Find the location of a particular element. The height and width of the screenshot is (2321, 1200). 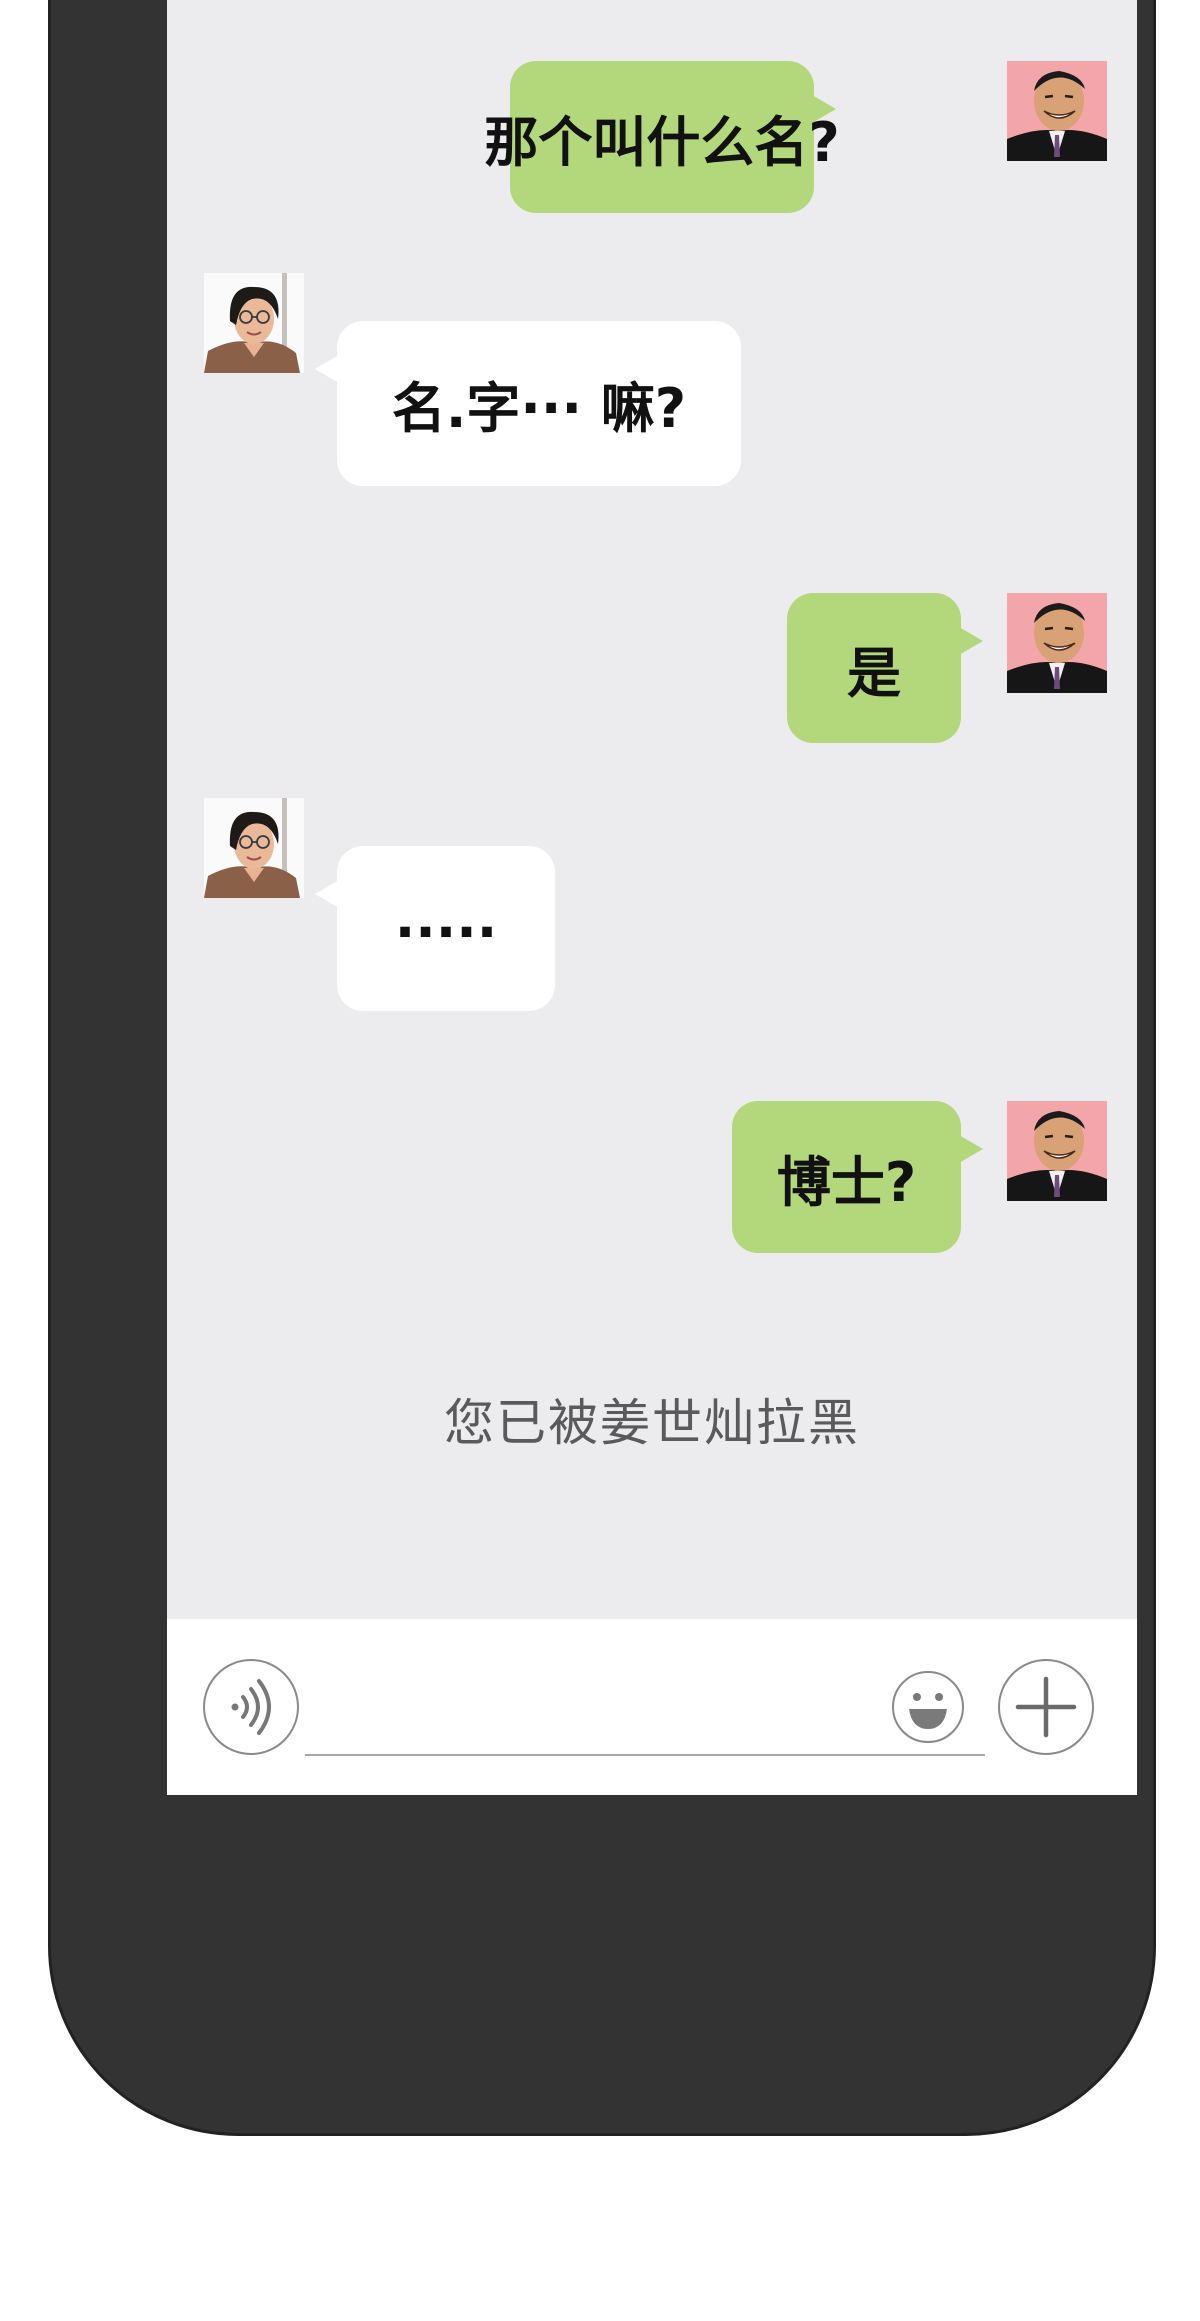

plus-button is located at coordinates (1046, 1707).